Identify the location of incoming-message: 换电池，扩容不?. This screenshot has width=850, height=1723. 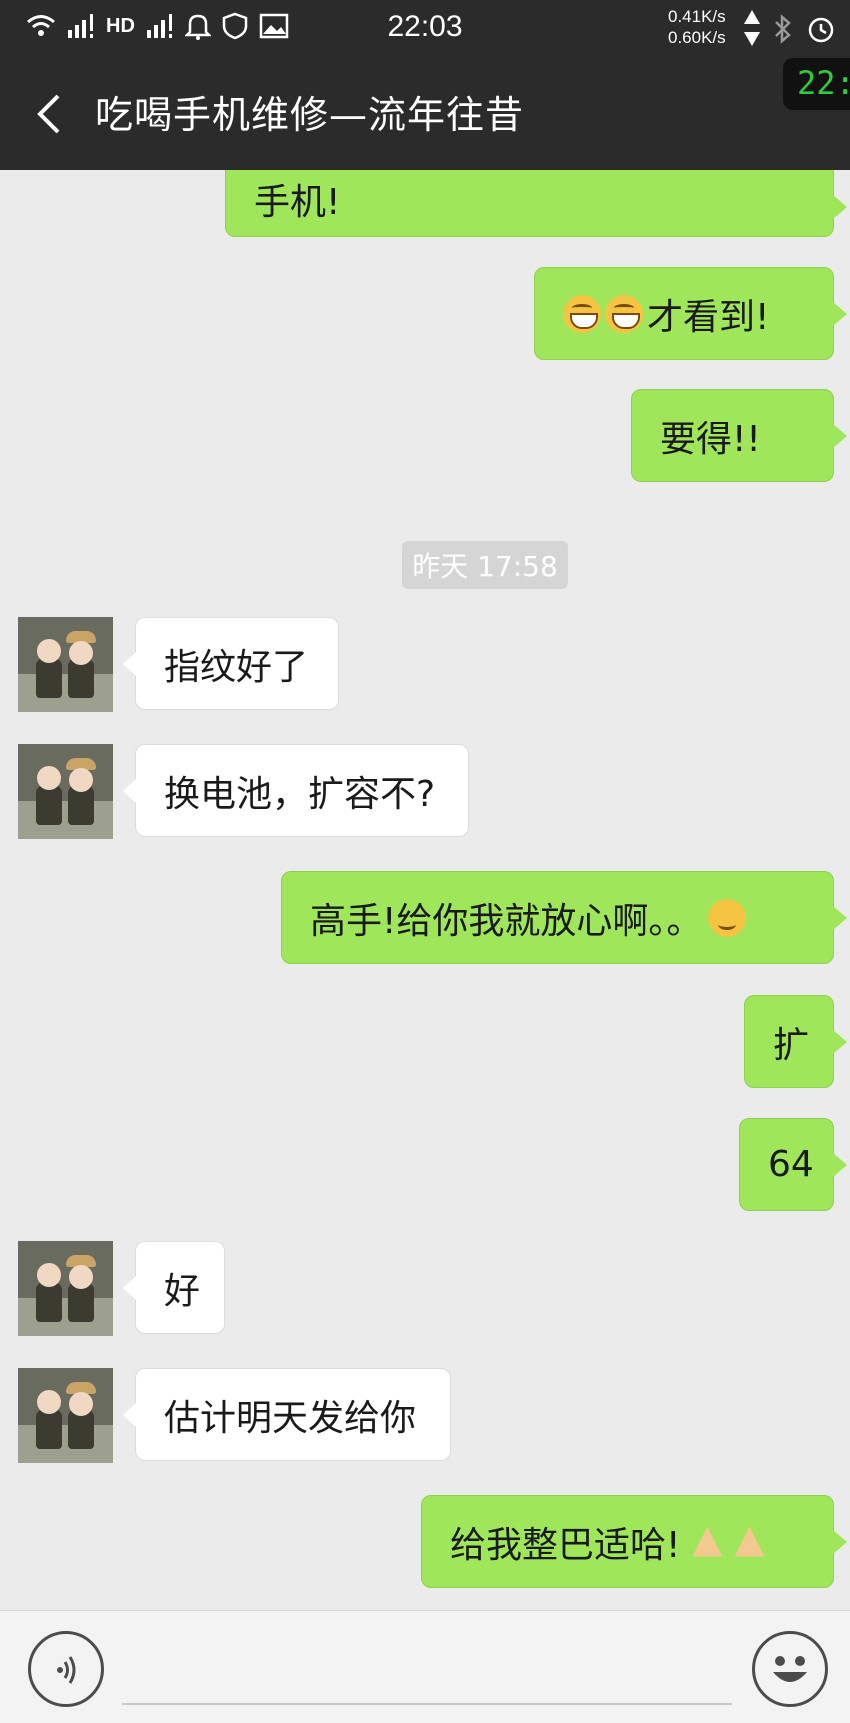
(296, 790).